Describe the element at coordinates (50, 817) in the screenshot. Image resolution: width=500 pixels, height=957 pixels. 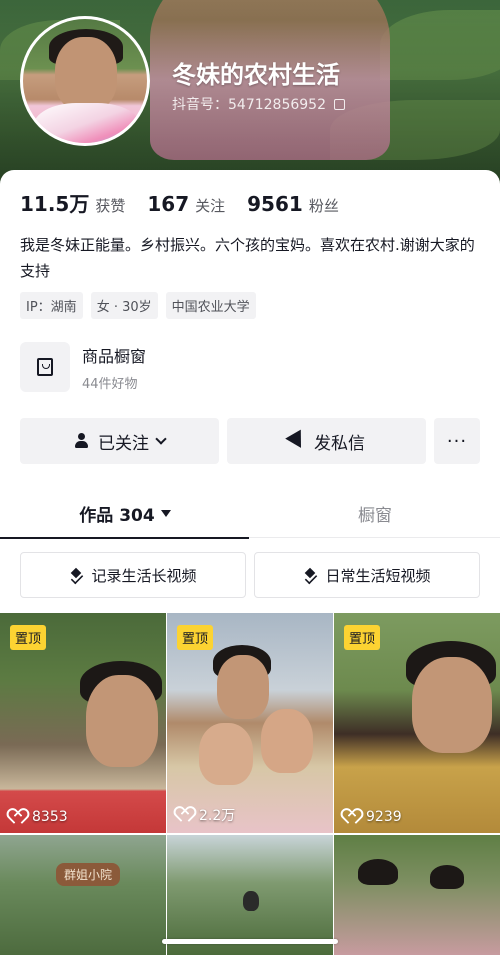
I see `likes-count: 8353` at that location.